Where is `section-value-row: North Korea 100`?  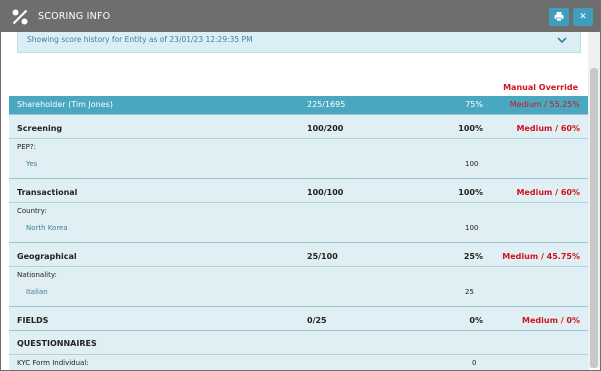 section-value-row: North Korea 100 is located at coordinates (299, 231).